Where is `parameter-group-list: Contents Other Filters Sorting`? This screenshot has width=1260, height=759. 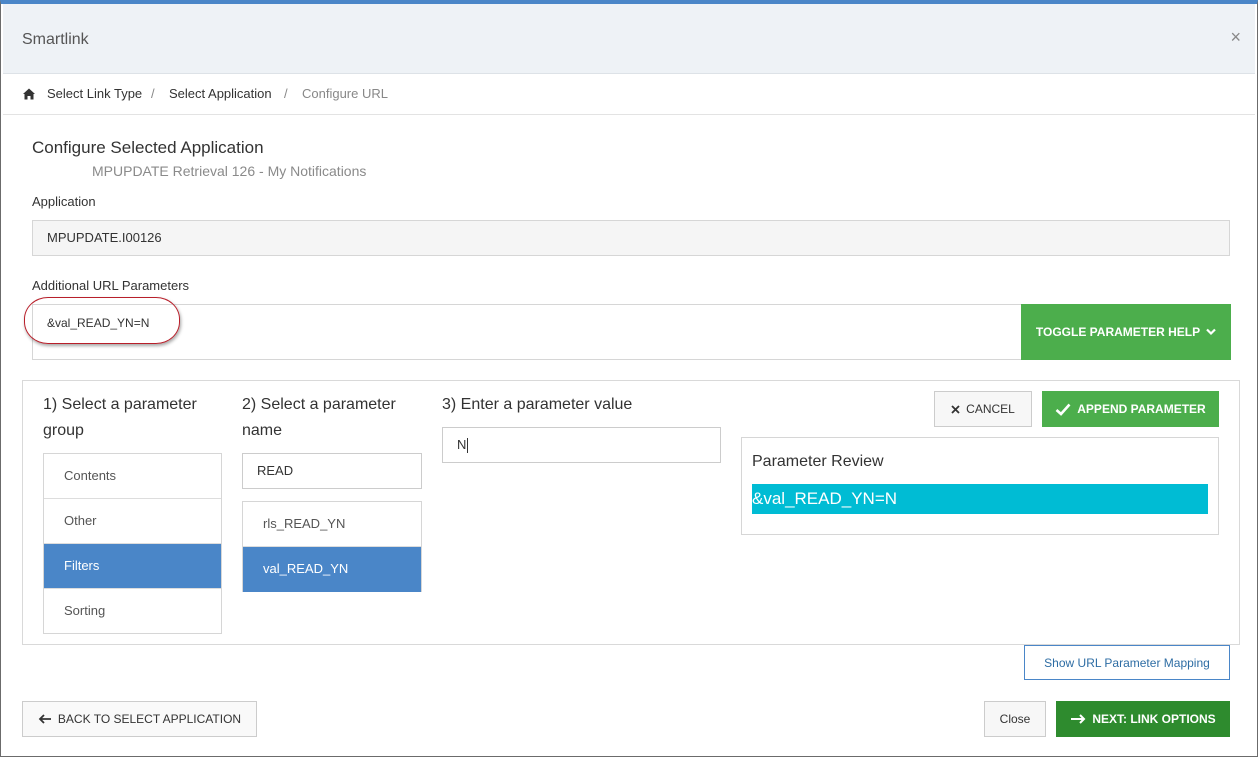 parameter-group-list: Contents Other Filters Sorting is located at coordinates (132, 543).